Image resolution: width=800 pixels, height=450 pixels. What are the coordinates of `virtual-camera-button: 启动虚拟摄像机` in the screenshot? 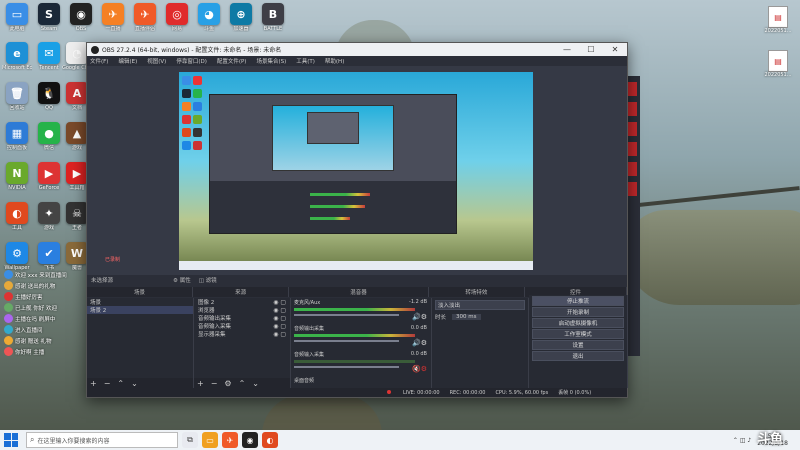 It's located at (578, 323).